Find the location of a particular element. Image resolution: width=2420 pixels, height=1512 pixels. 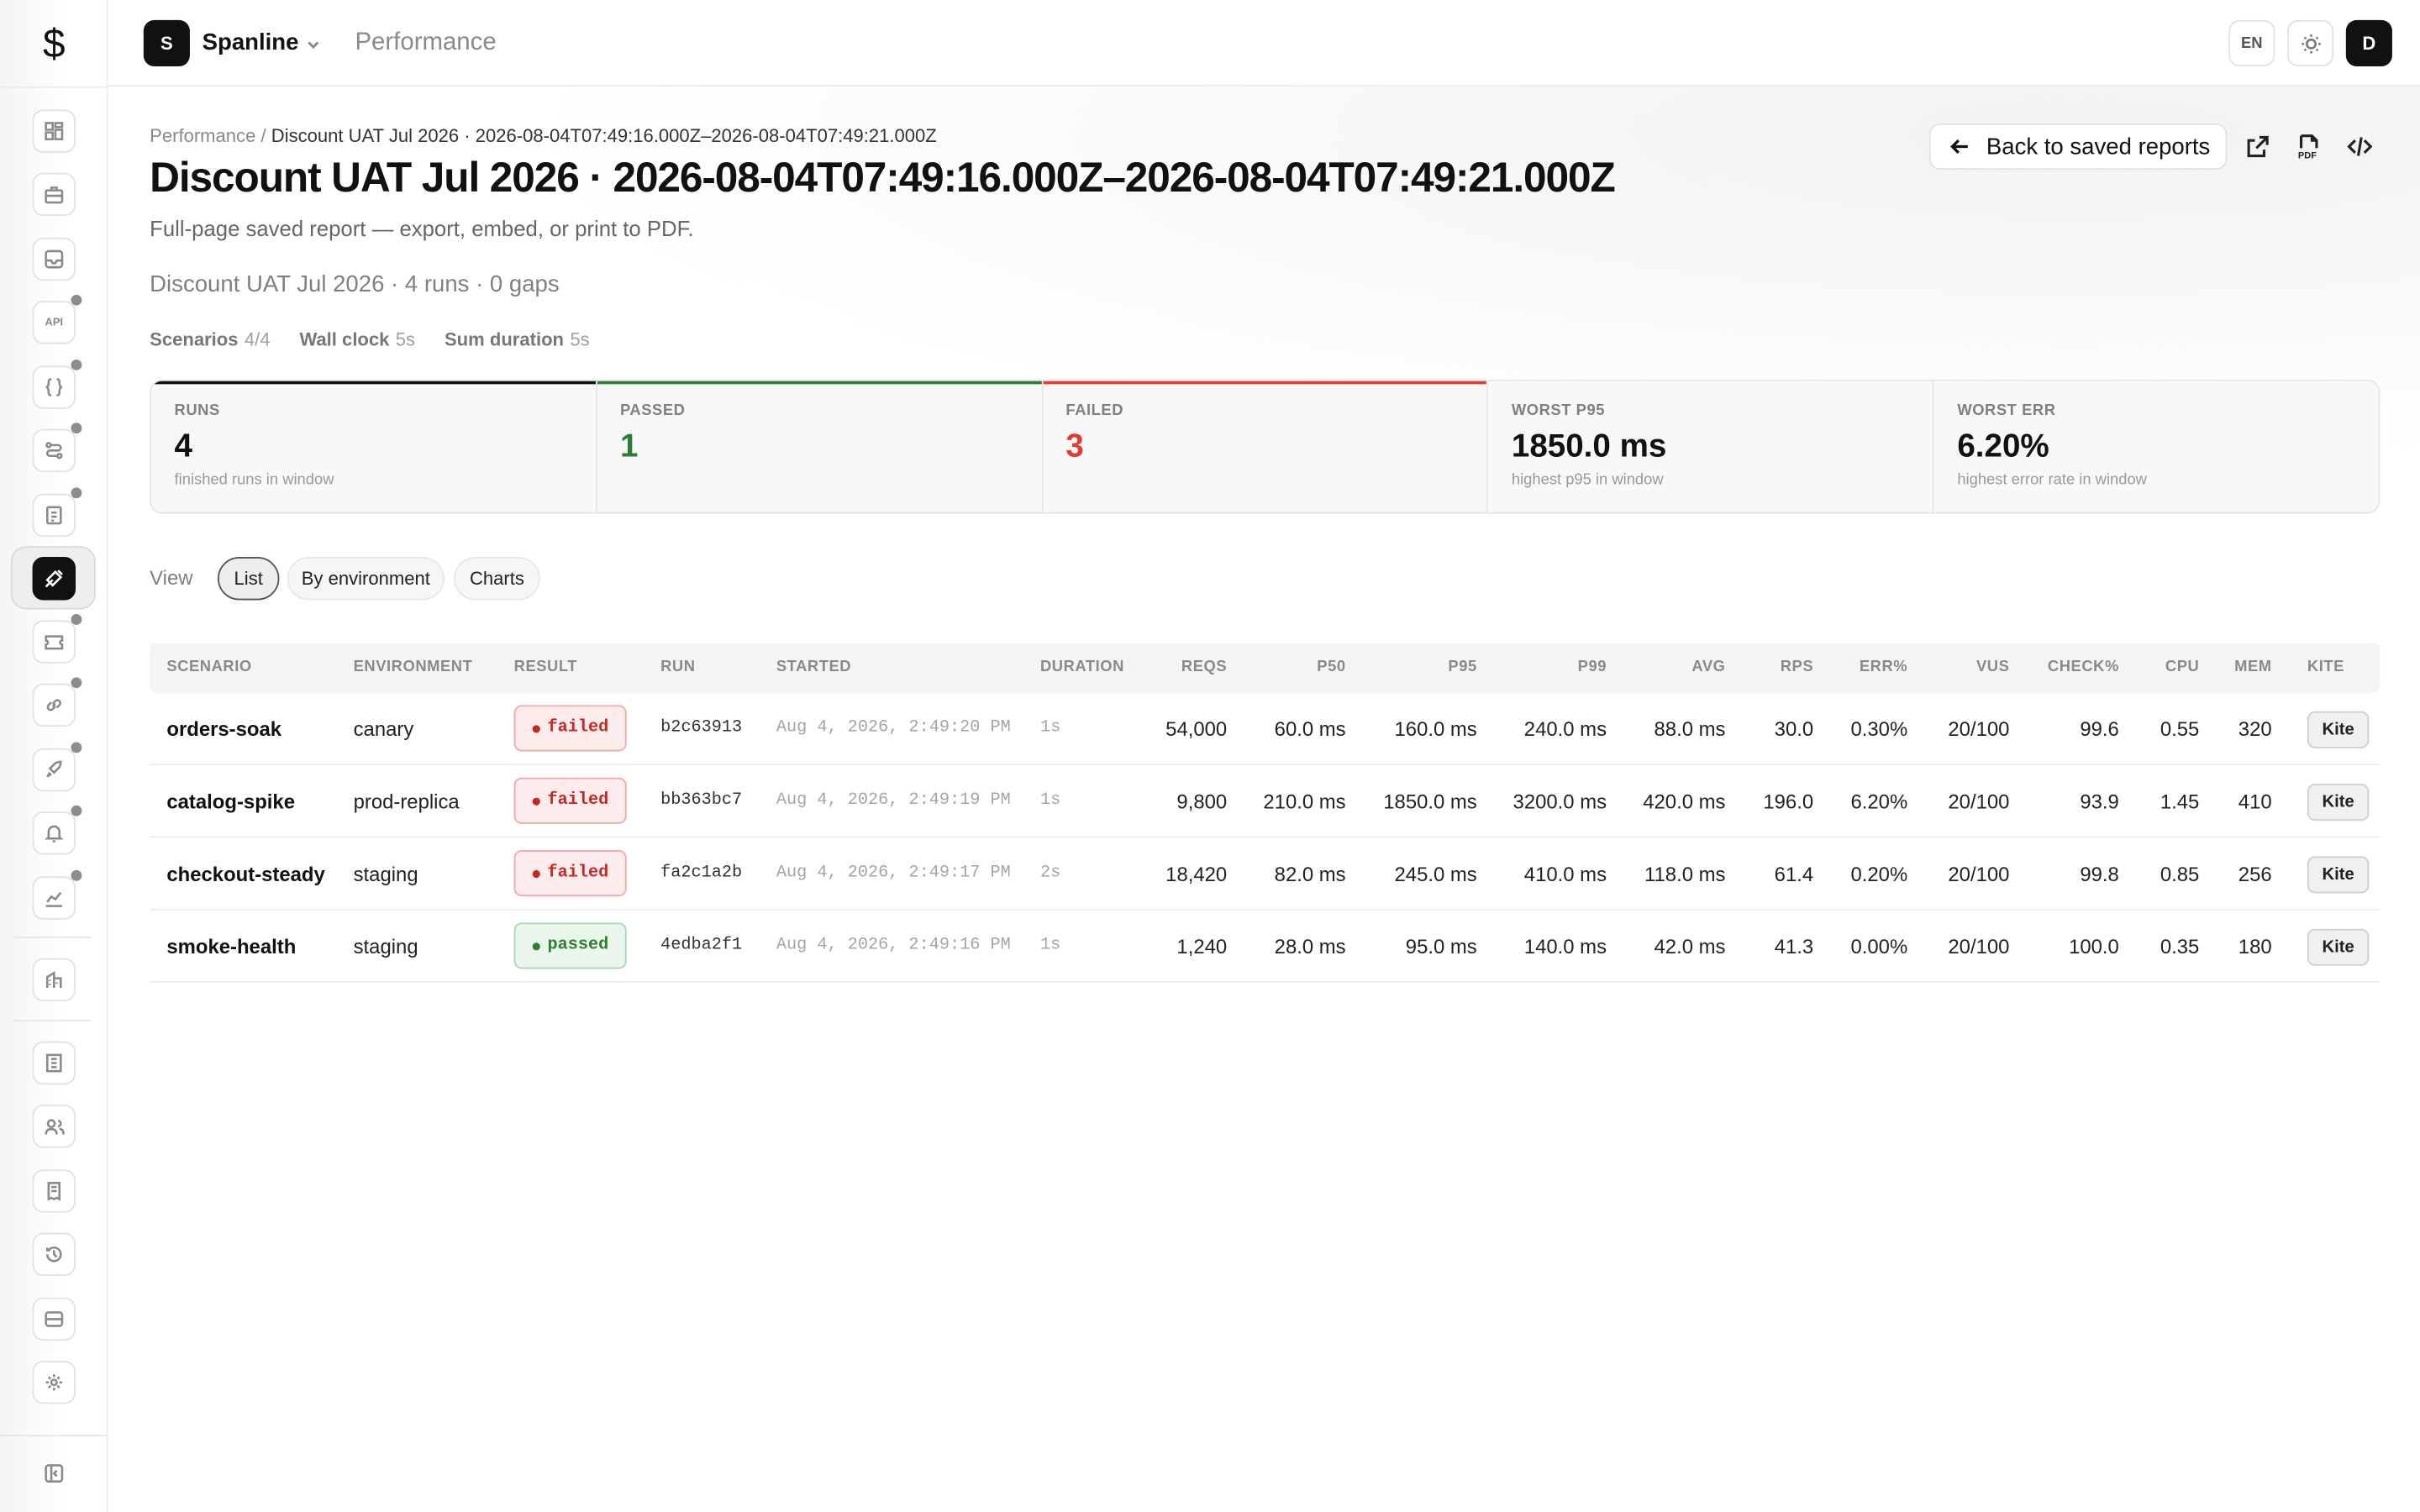

rocket-icon is located at coordinates (57, 767).